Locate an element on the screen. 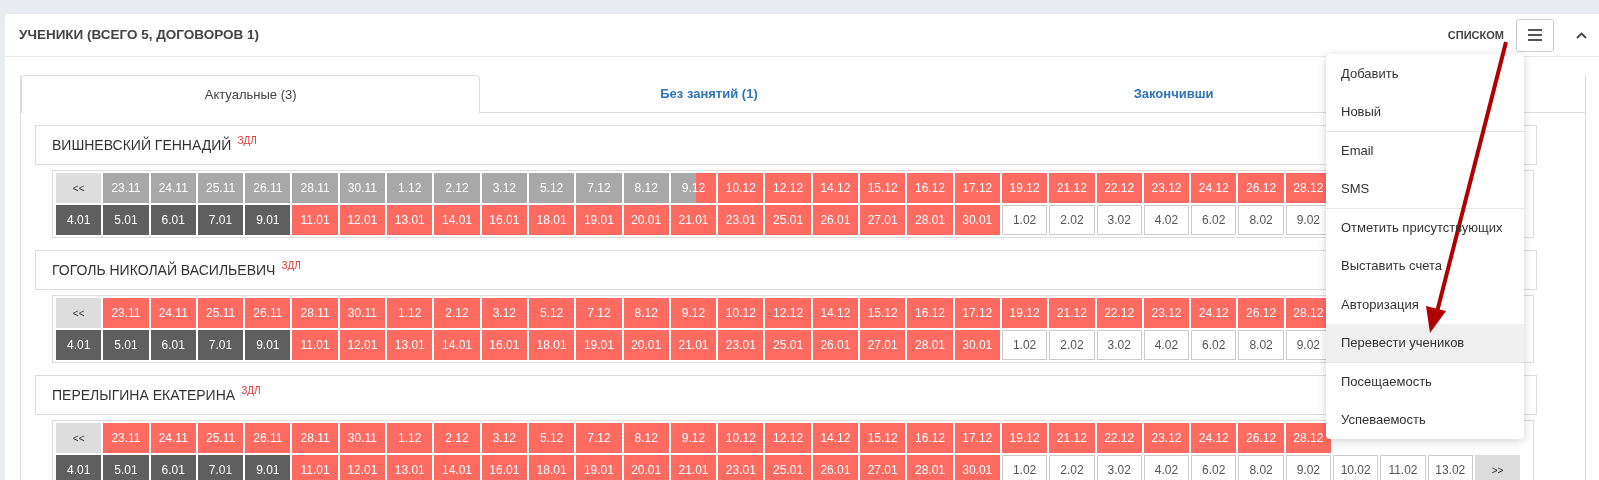 Image resolution: width=1599 pixels, height=480 pixels. date-cell: 23.12 is located at coordinates (1166, 313).